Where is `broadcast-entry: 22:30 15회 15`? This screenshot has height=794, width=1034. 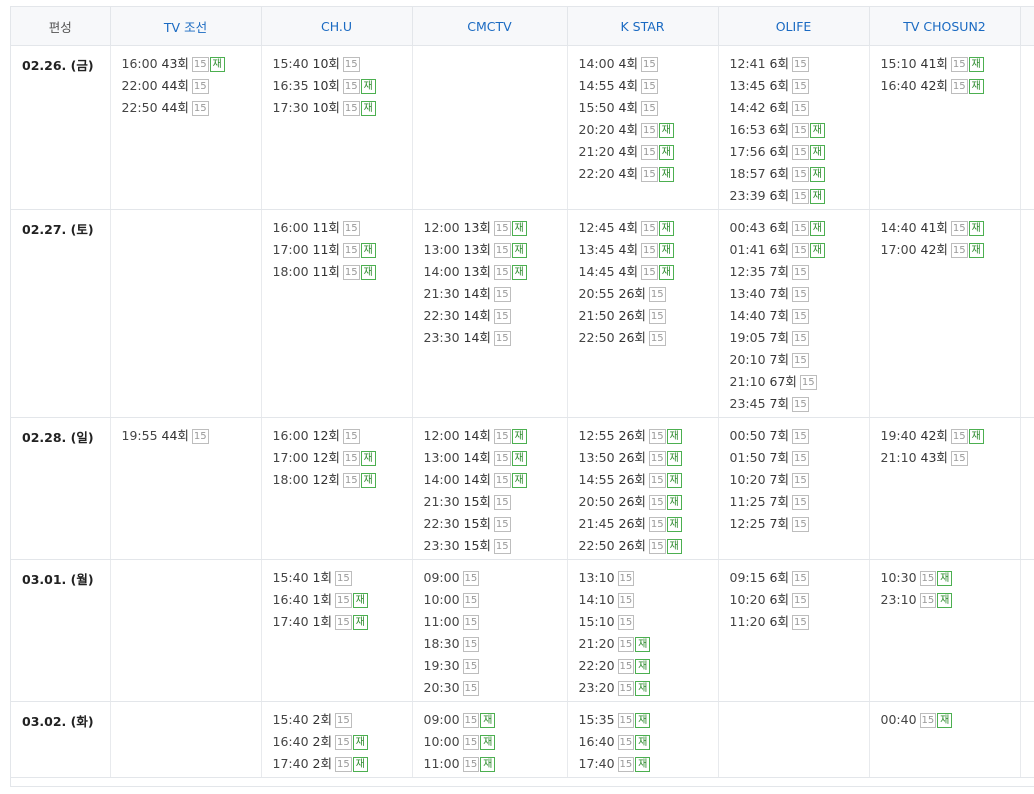
broadcast-entry: 22:30 15회 15 is located at coordinates (495, 526).